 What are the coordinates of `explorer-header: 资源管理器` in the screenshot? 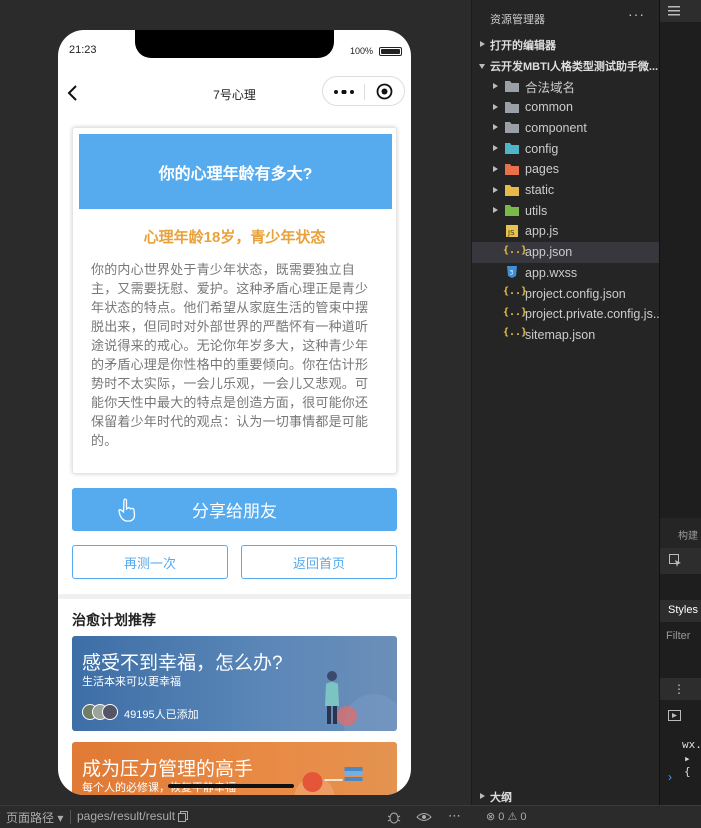 It's located at (517, 20).